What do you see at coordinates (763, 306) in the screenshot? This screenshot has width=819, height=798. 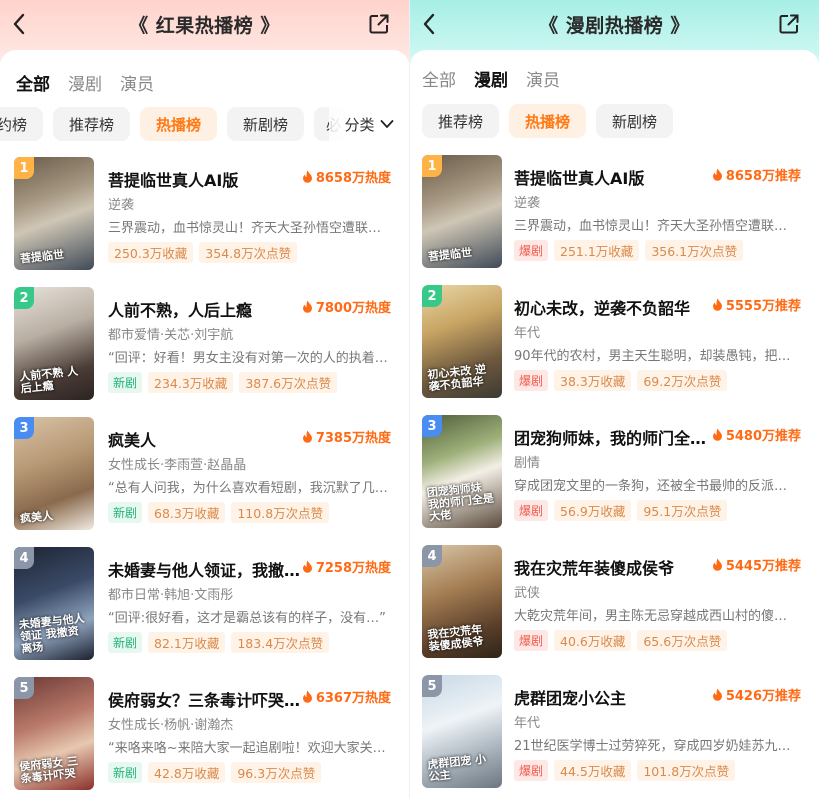 I see `heat-text: 5555万推荐` at bounding box center [763, 306].